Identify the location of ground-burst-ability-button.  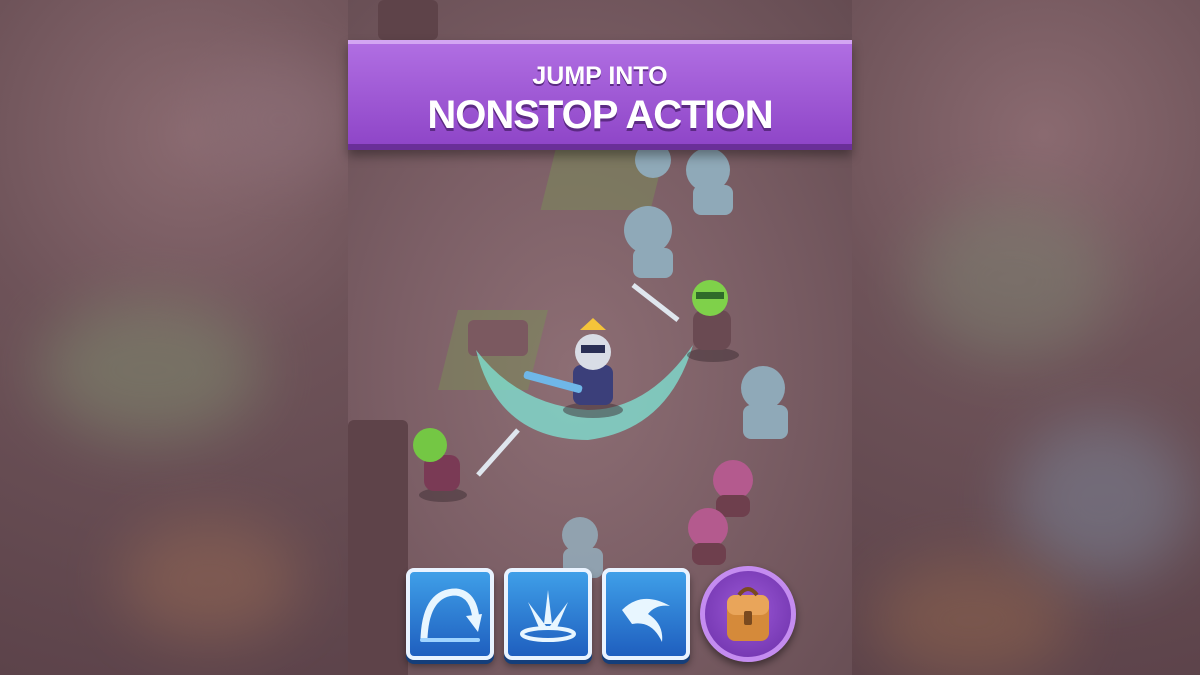
(548, 614).